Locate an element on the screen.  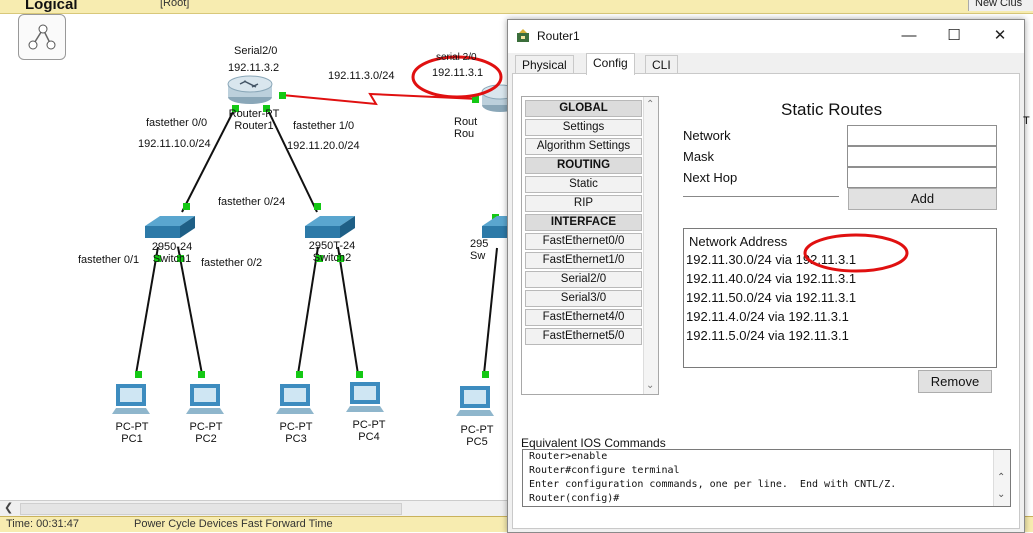
mask-label: Mask is located at coordinates (699, 156).